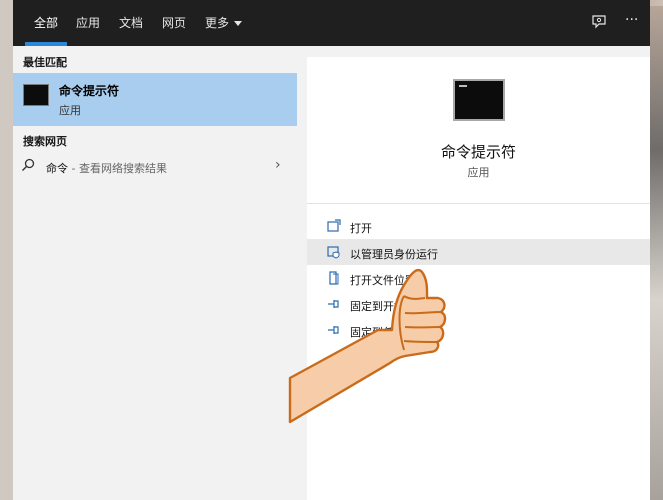 Image resolution: width=663 pixels, height=500 pixels. What do you see at coordinates (656, 250) in the screenshot?
I see `desktop-background` at bounding box center [656, 250].